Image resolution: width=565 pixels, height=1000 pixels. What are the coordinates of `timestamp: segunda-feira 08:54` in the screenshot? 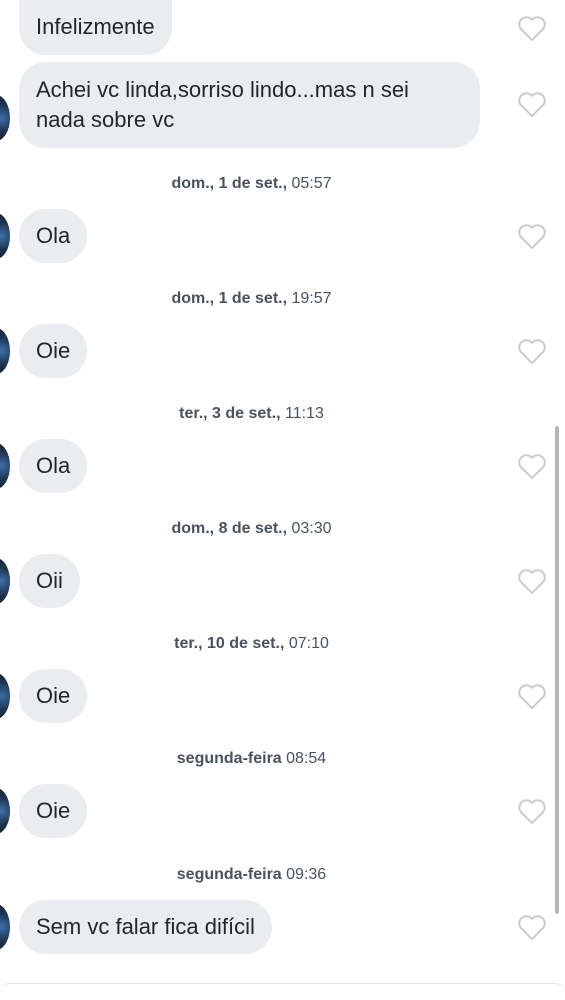 It's located at (251, 759).